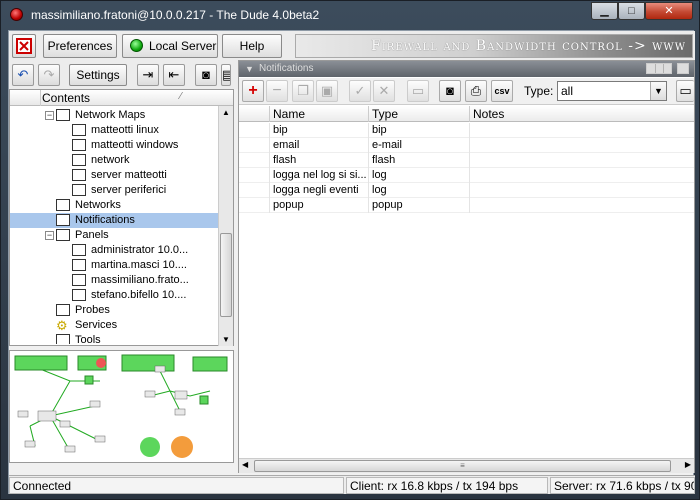 The height and width of the screenshot is (500, 700). Describe the element at coordinates (92, 235) in the screenshot. I see `tree-item-label: Panels` at that location.